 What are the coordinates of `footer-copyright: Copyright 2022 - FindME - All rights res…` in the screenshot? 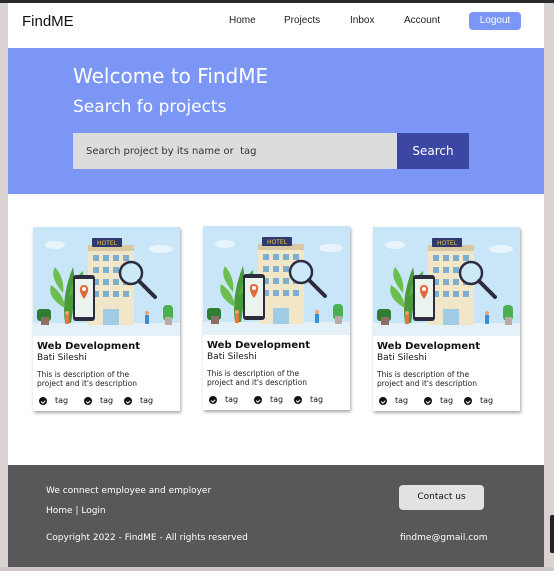 It's located at (147, 538).